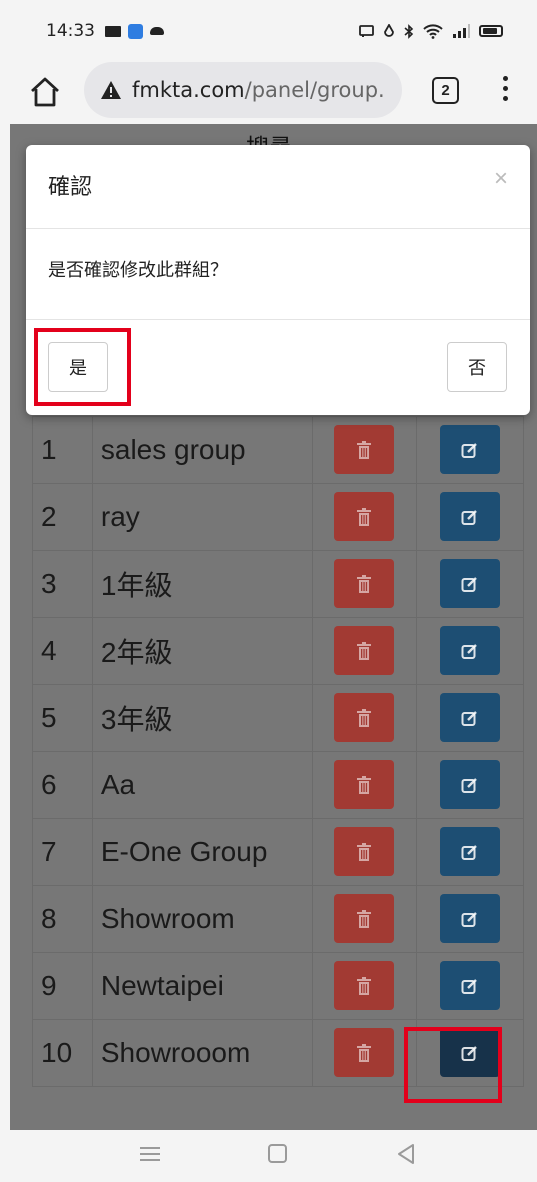 This screenshot has width=537, height=1182. I want to click on table-row: 8 Showroom, so click(278, 918).